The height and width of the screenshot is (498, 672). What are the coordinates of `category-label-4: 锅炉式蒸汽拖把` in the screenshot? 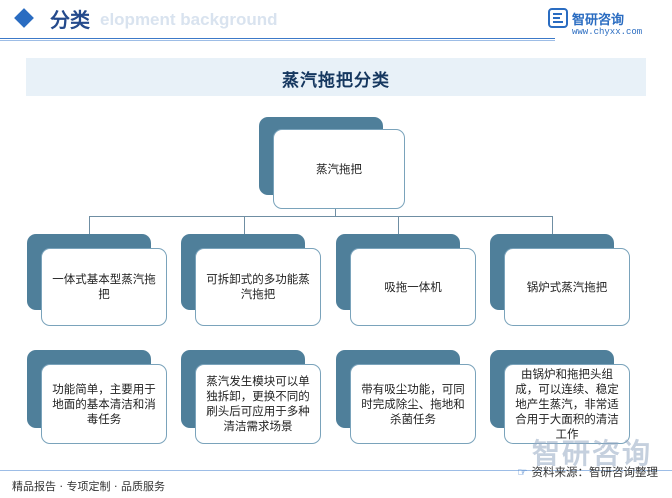 It's located at (567, 286).